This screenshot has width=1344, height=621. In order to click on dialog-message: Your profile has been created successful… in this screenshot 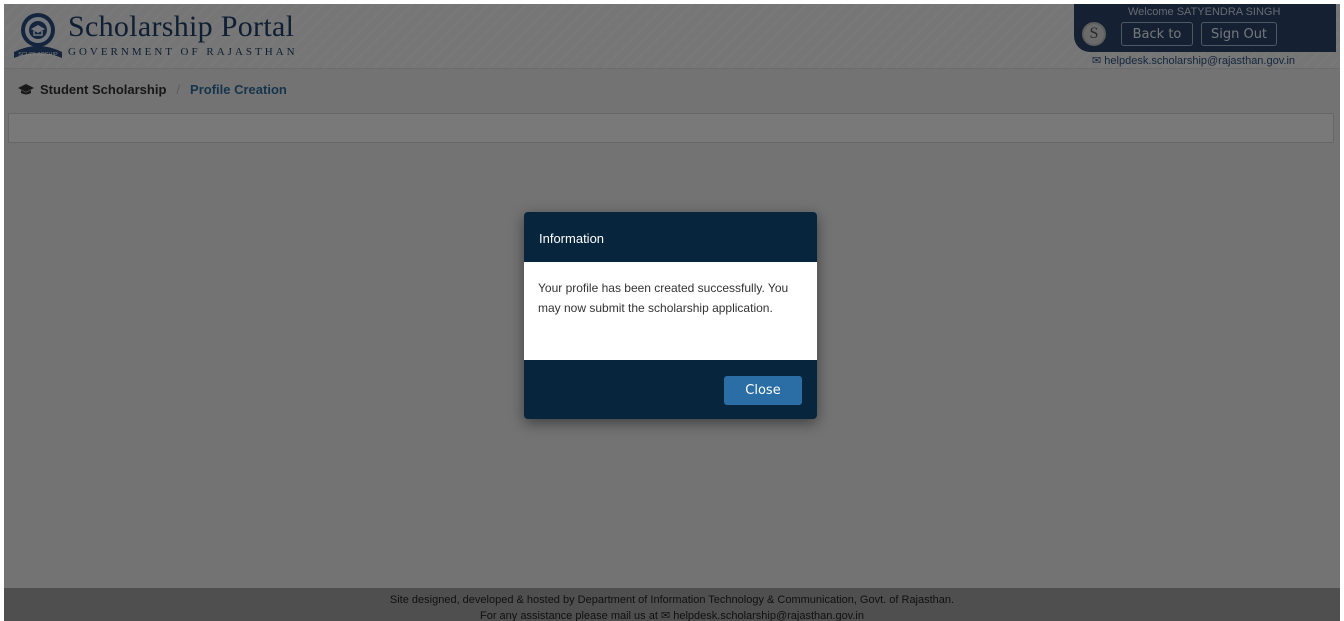, I will do `click(663, 298)`.